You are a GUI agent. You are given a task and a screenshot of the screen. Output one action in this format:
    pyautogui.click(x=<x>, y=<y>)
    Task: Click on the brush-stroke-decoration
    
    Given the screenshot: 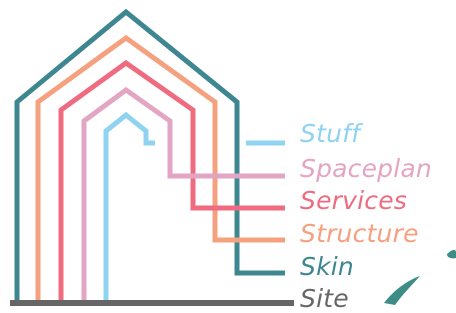 What is the action you would take?
    pyautogui.click(x=402, y=290)
    